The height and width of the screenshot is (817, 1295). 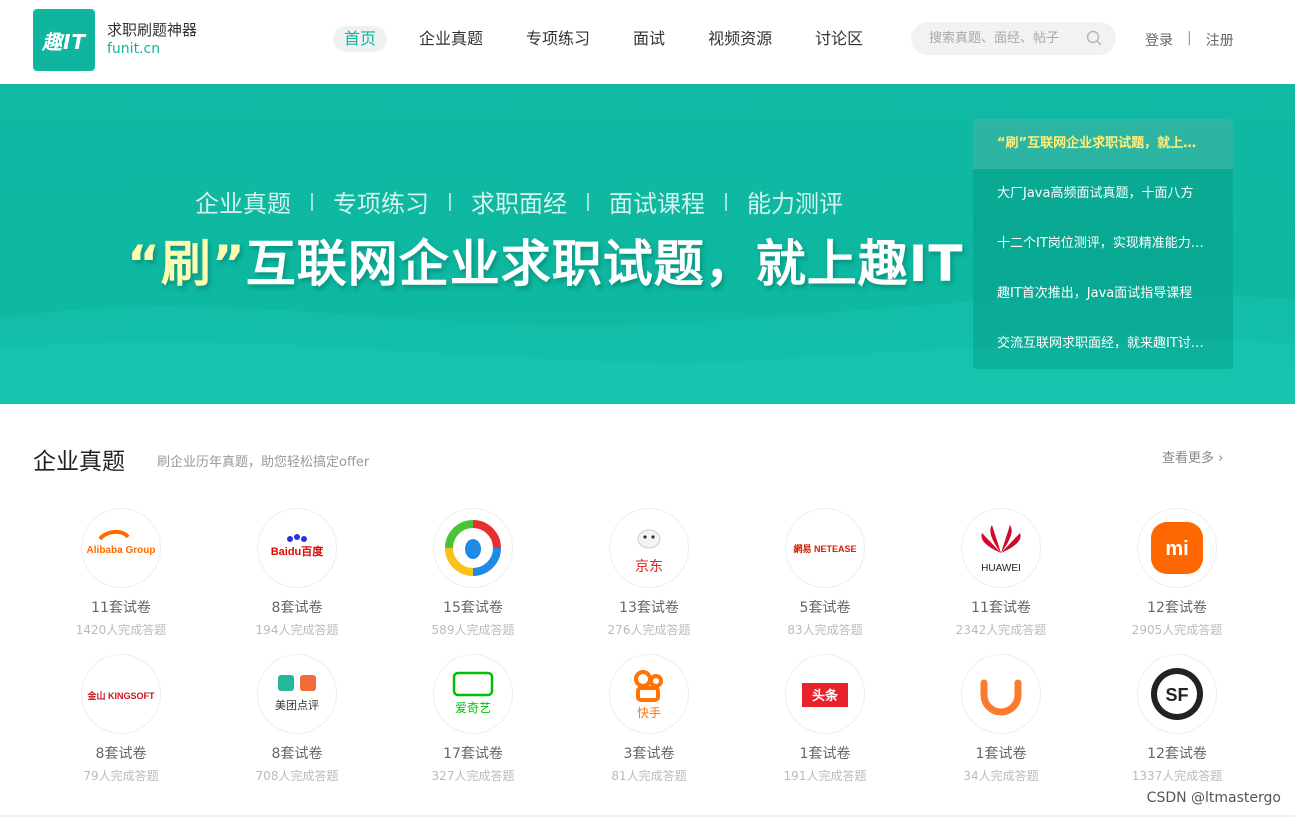 I want to click on company-card-xiaomi: mi 12套试卷 2905人完成答题, so click(x=1177, y=573).